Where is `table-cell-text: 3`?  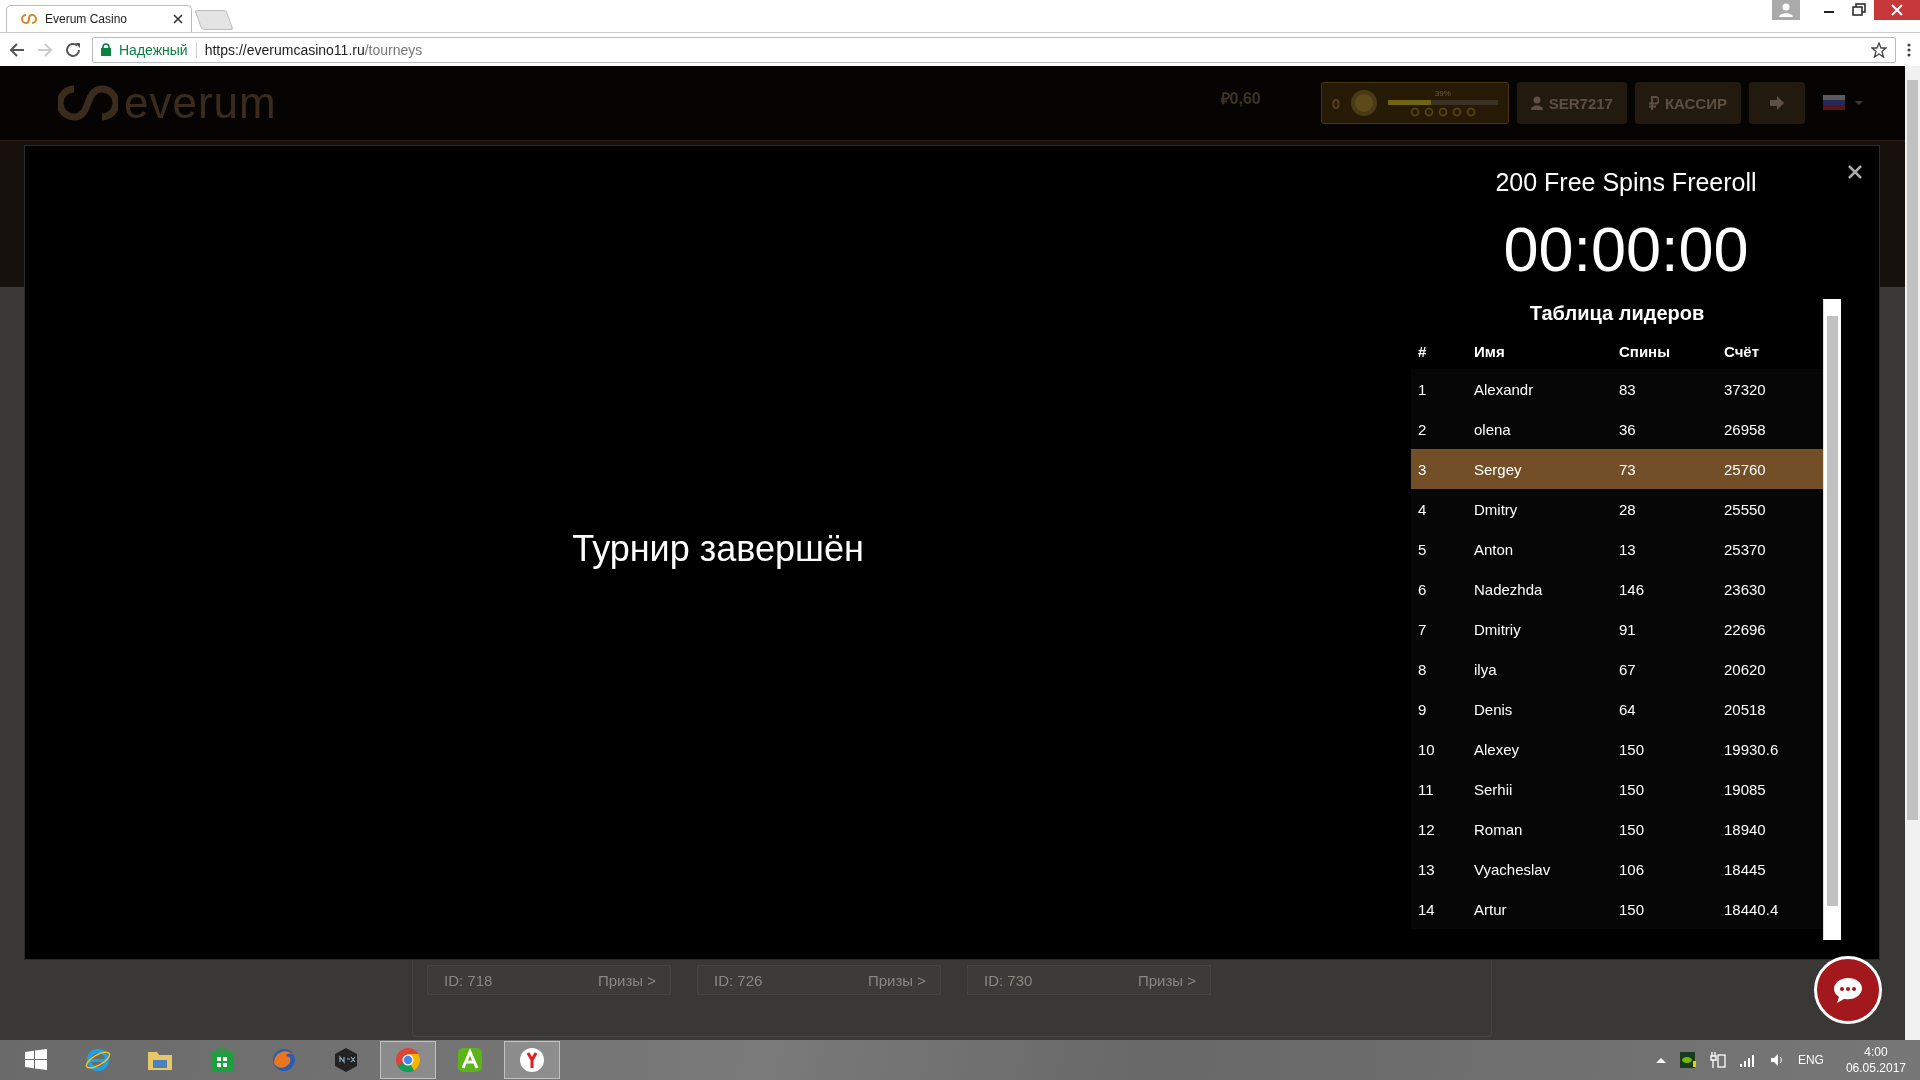
table-cell-text: 3 is located at coordinates (1422, 469).